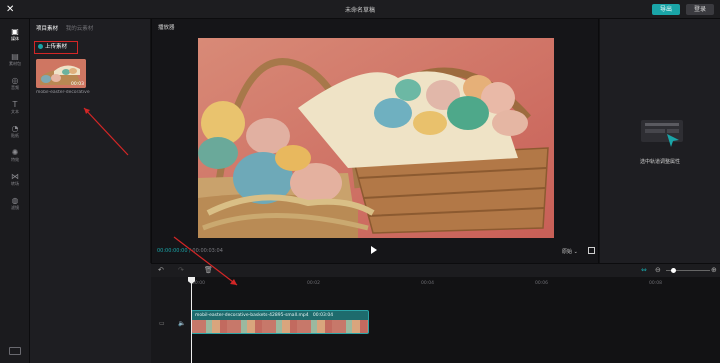 The image size is (720, 363). What do you see at coordinates (15, 135) in the screenshot?
I see `sidebar-item-label: 贴纸` at bounding box center [15, 135].